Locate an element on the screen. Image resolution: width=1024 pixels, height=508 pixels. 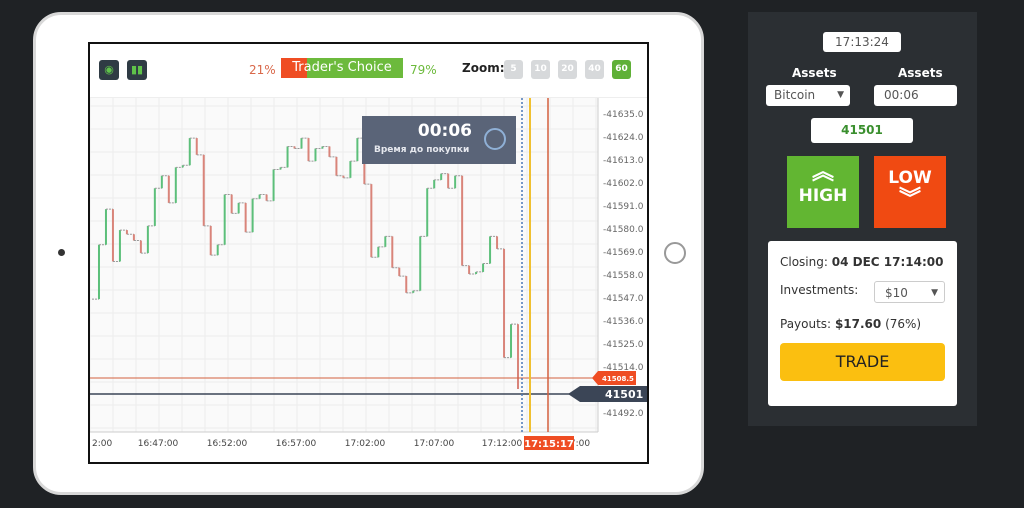
double-chevron-up-icon: ︽ is located at coordinates (822, 172).